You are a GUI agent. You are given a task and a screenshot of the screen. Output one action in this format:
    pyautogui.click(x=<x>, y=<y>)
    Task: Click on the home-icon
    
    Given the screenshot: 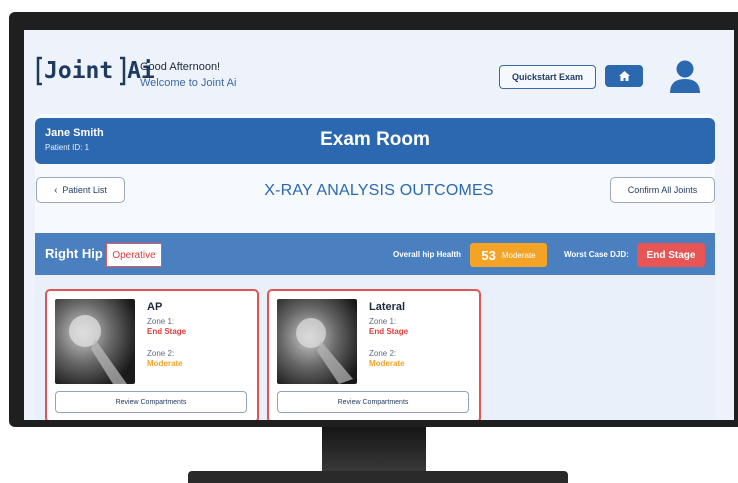 What is the action you would take?
    pyautogui.click(x=624, y=76)
    